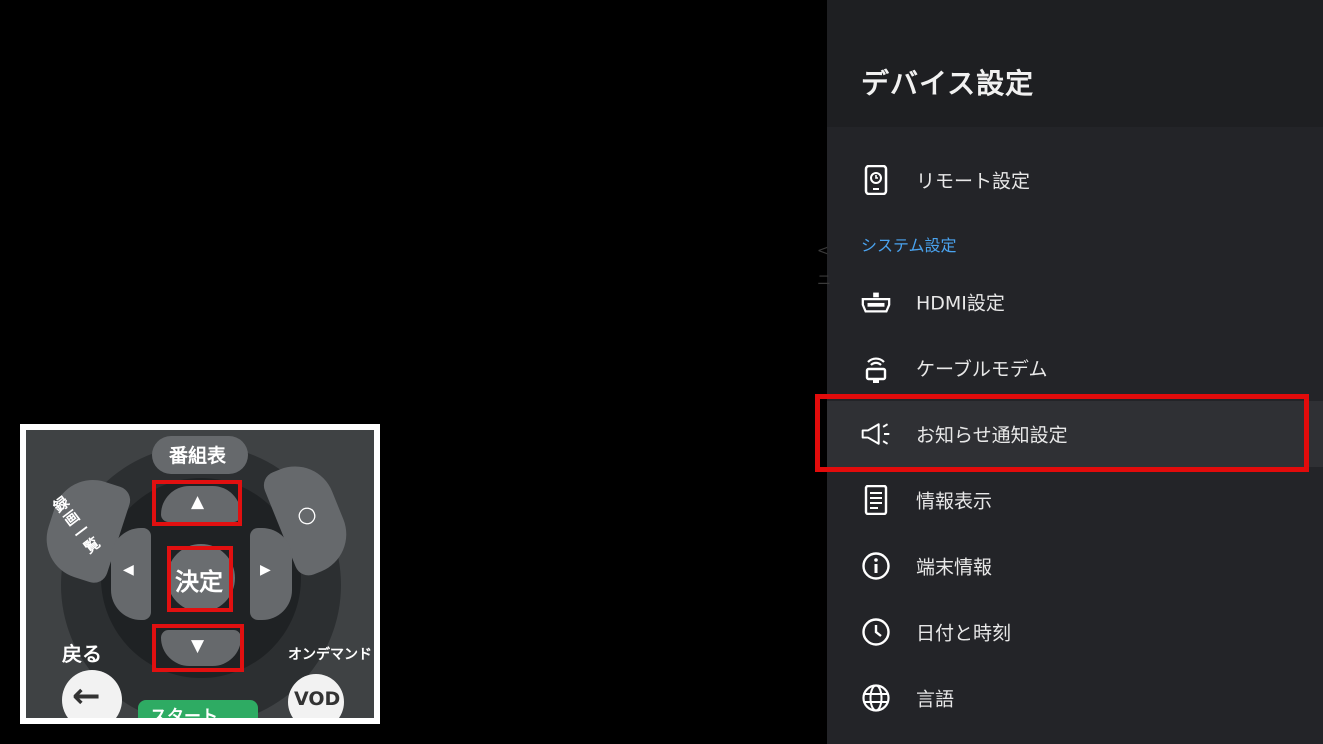 The image size is (1323, 744). What do you see at coordinates (1075, 566) in the screenshot?
I see `menu-item-device-info: 端末情報` at bounding box center [1075, 566].